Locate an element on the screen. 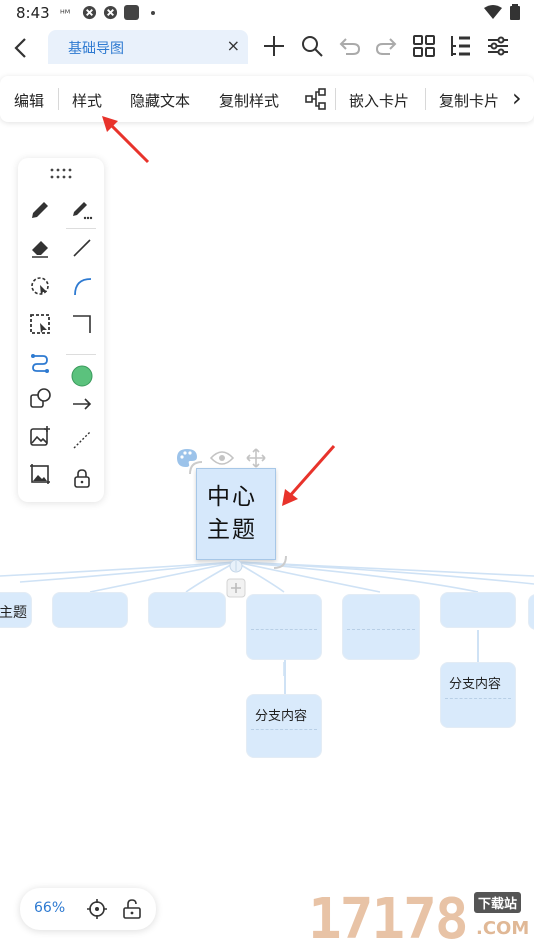 This screenshot has width=534, height=950. add-child-icon is located at coordinates (236, 588).